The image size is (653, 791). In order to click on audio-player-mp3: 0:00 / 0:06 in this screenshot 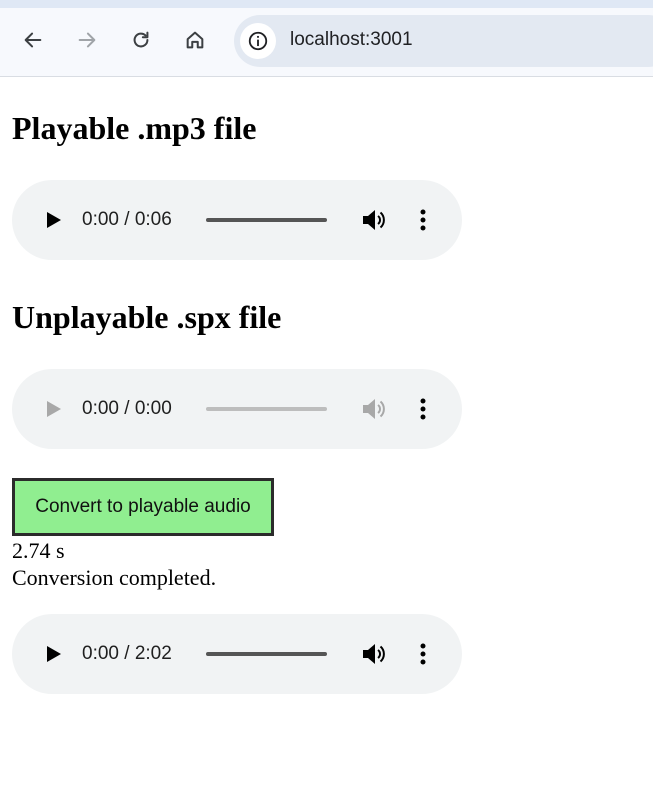, I will do `click(237, 220)`.